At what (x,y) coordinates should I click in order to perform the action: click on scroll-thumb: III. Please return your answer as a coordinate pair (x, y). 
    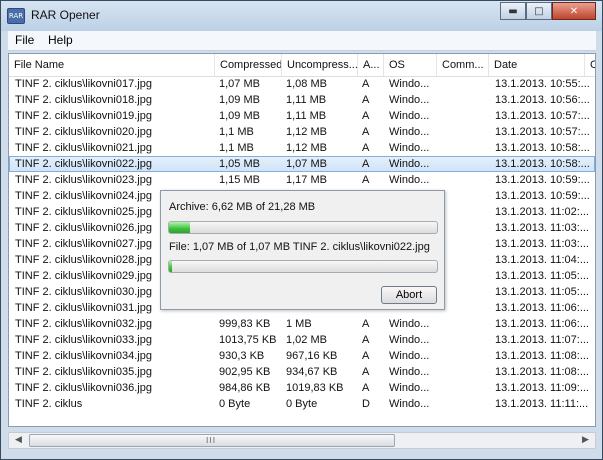
    Looking at the image, I should click on (212, 440).